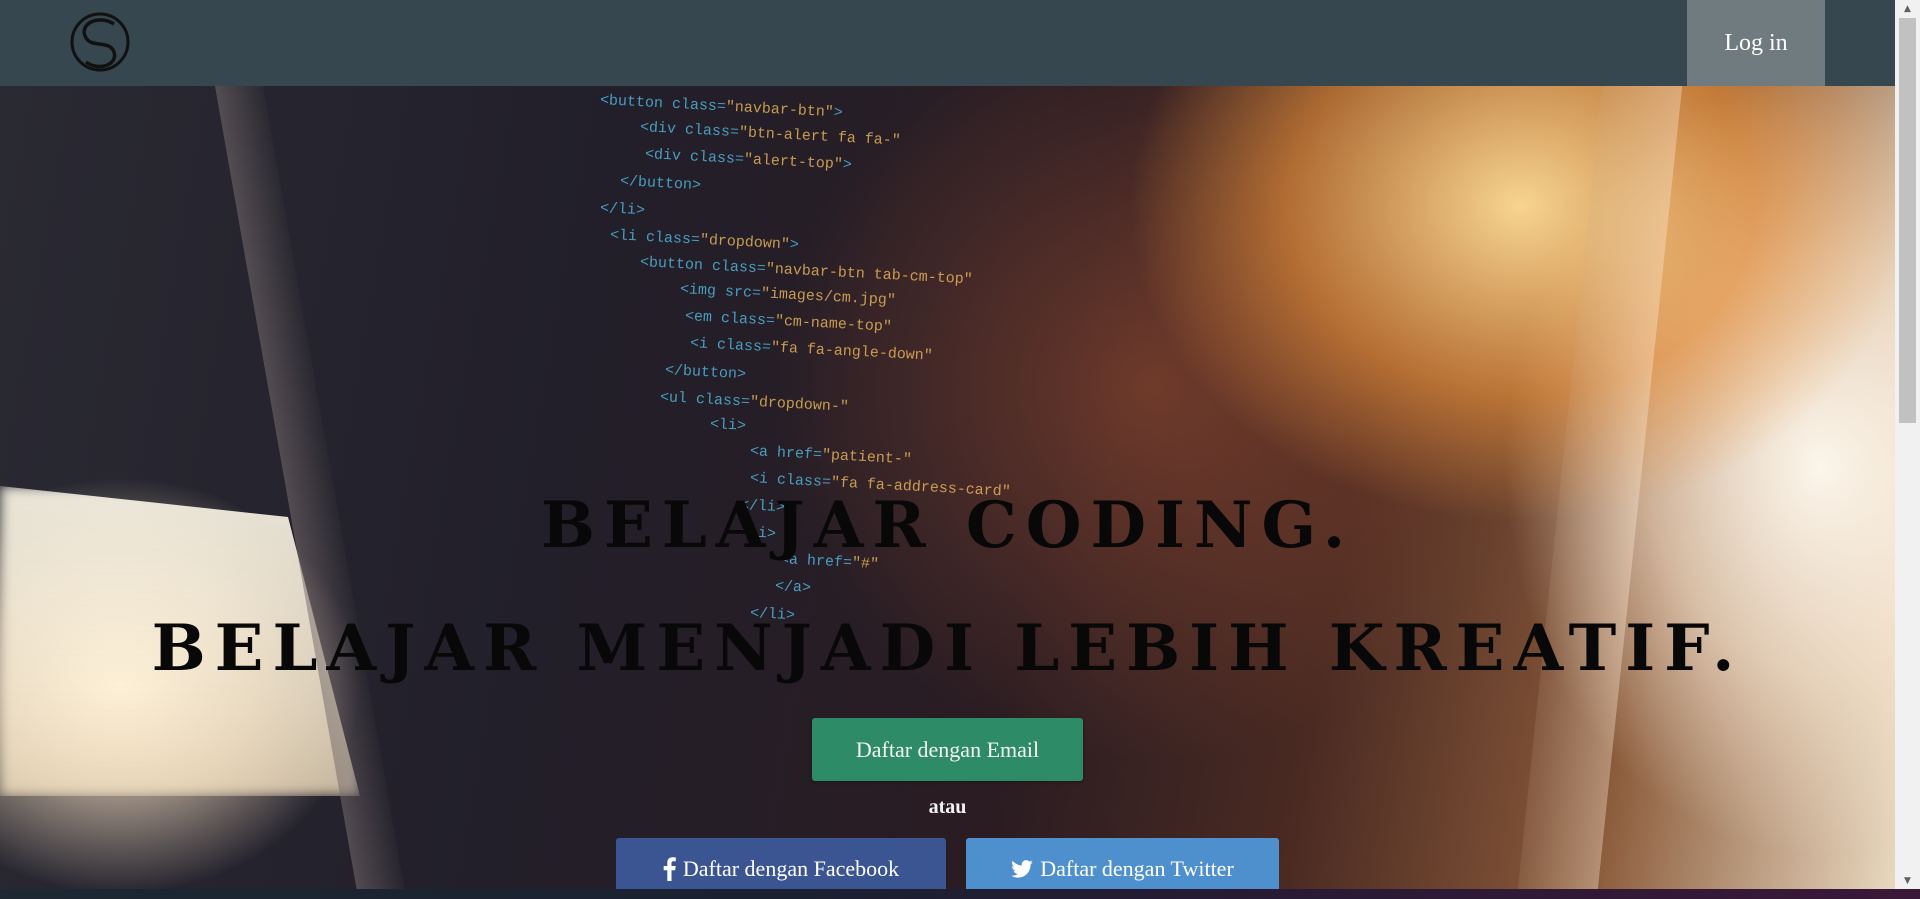  What do you see at coordinates (770, 134) in the screenshot?
I see `code-line: <div class="btn-alert fa fa-"` at bounding box center [770, 134].